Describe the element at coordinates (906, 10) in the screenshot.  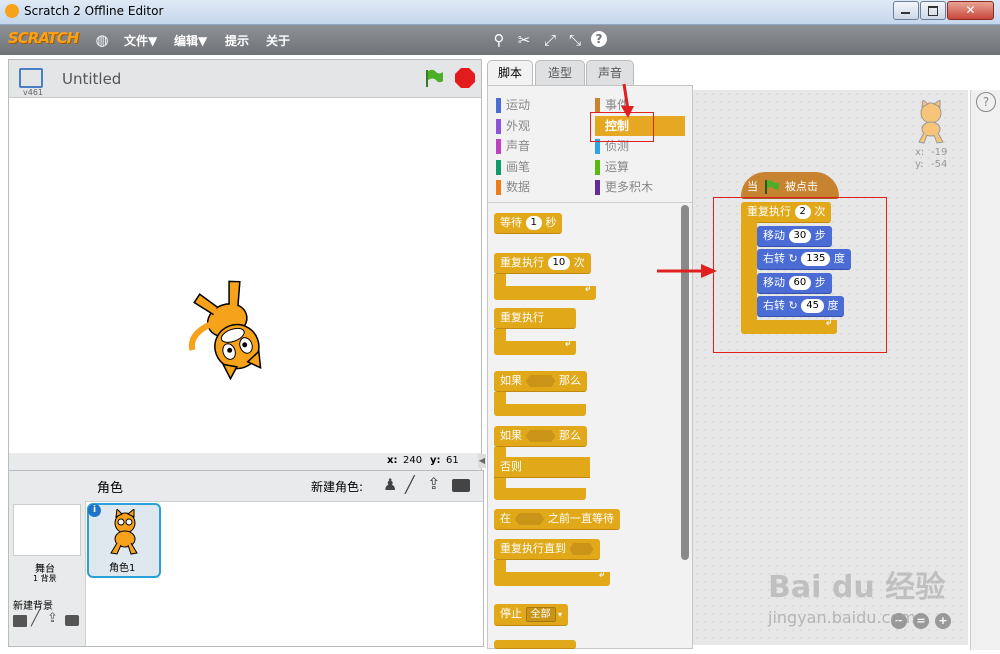
I see `minimize-button` at that location.